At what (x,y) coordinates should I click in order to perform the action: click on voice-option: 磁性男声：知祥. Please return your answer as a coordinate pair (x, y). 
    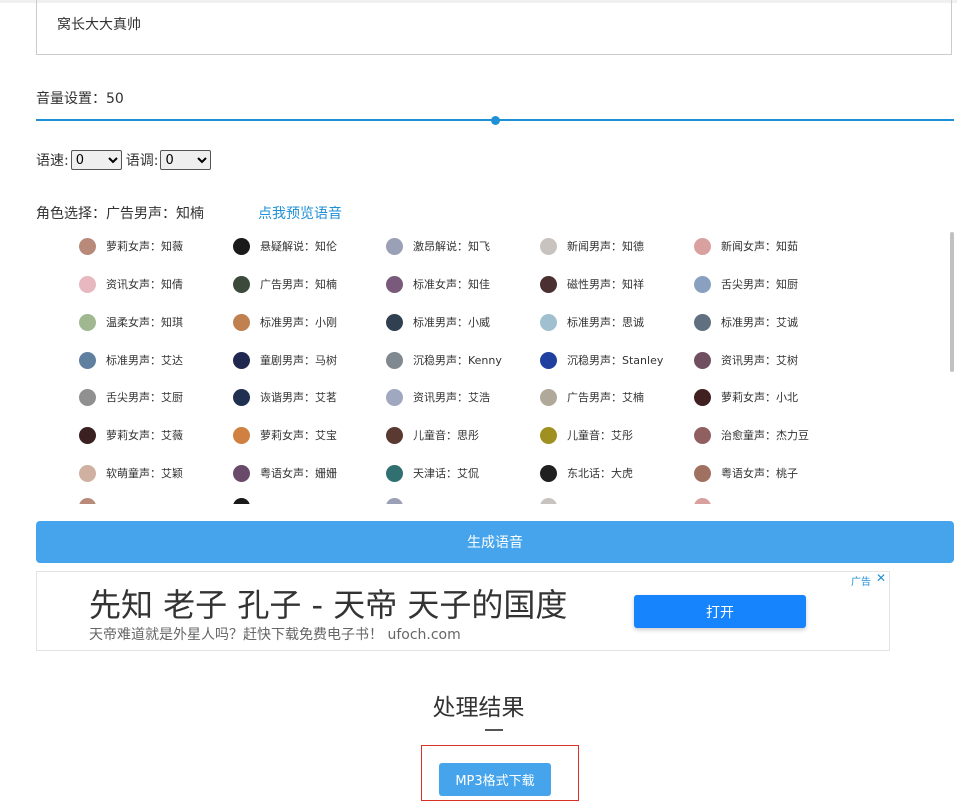
    Looking at the image, I should click on (592, 284).